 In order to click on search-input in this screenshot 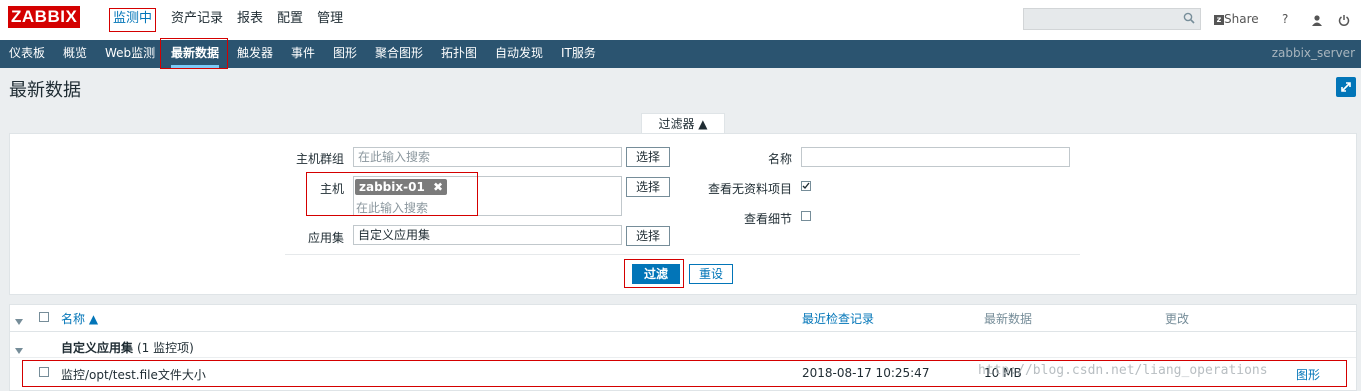, I will do `click(1112, 19)`.